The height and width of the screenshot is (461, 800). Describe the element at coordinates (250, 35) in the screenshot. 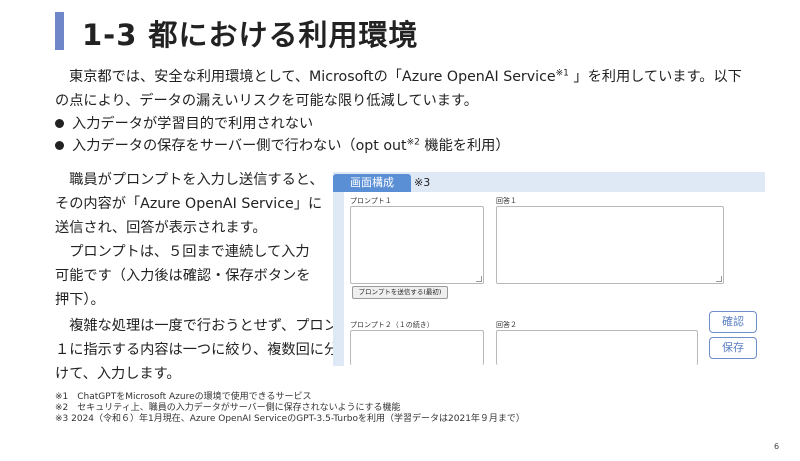

I see `page-title: 1-3 都における利用環境` at that location.